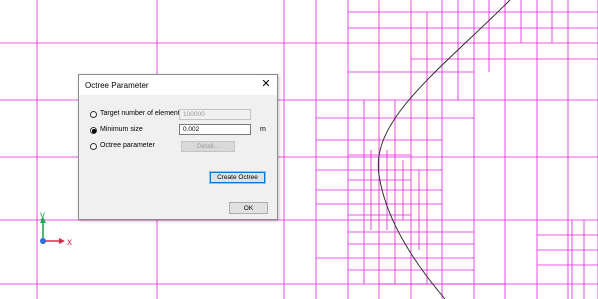 Image resolution: width=598 pixels, height=299 pixels. Describe the element at coordinates (117, 85) in the screenshot. I see `dialog-title: Octree Parameter` at that location.